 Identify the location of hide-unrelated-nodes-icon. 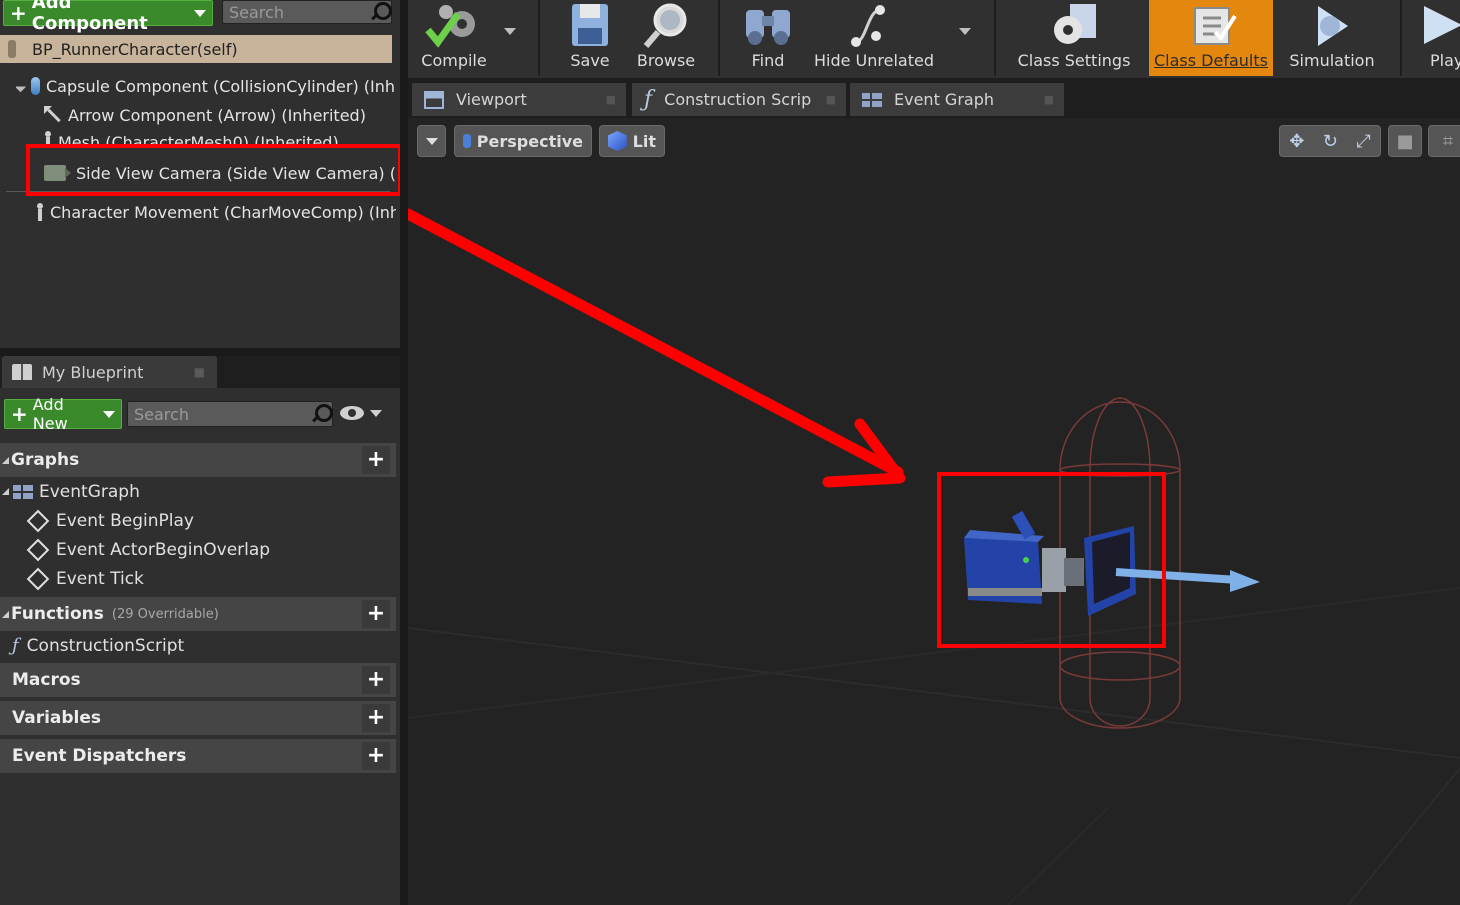
(868, 26).